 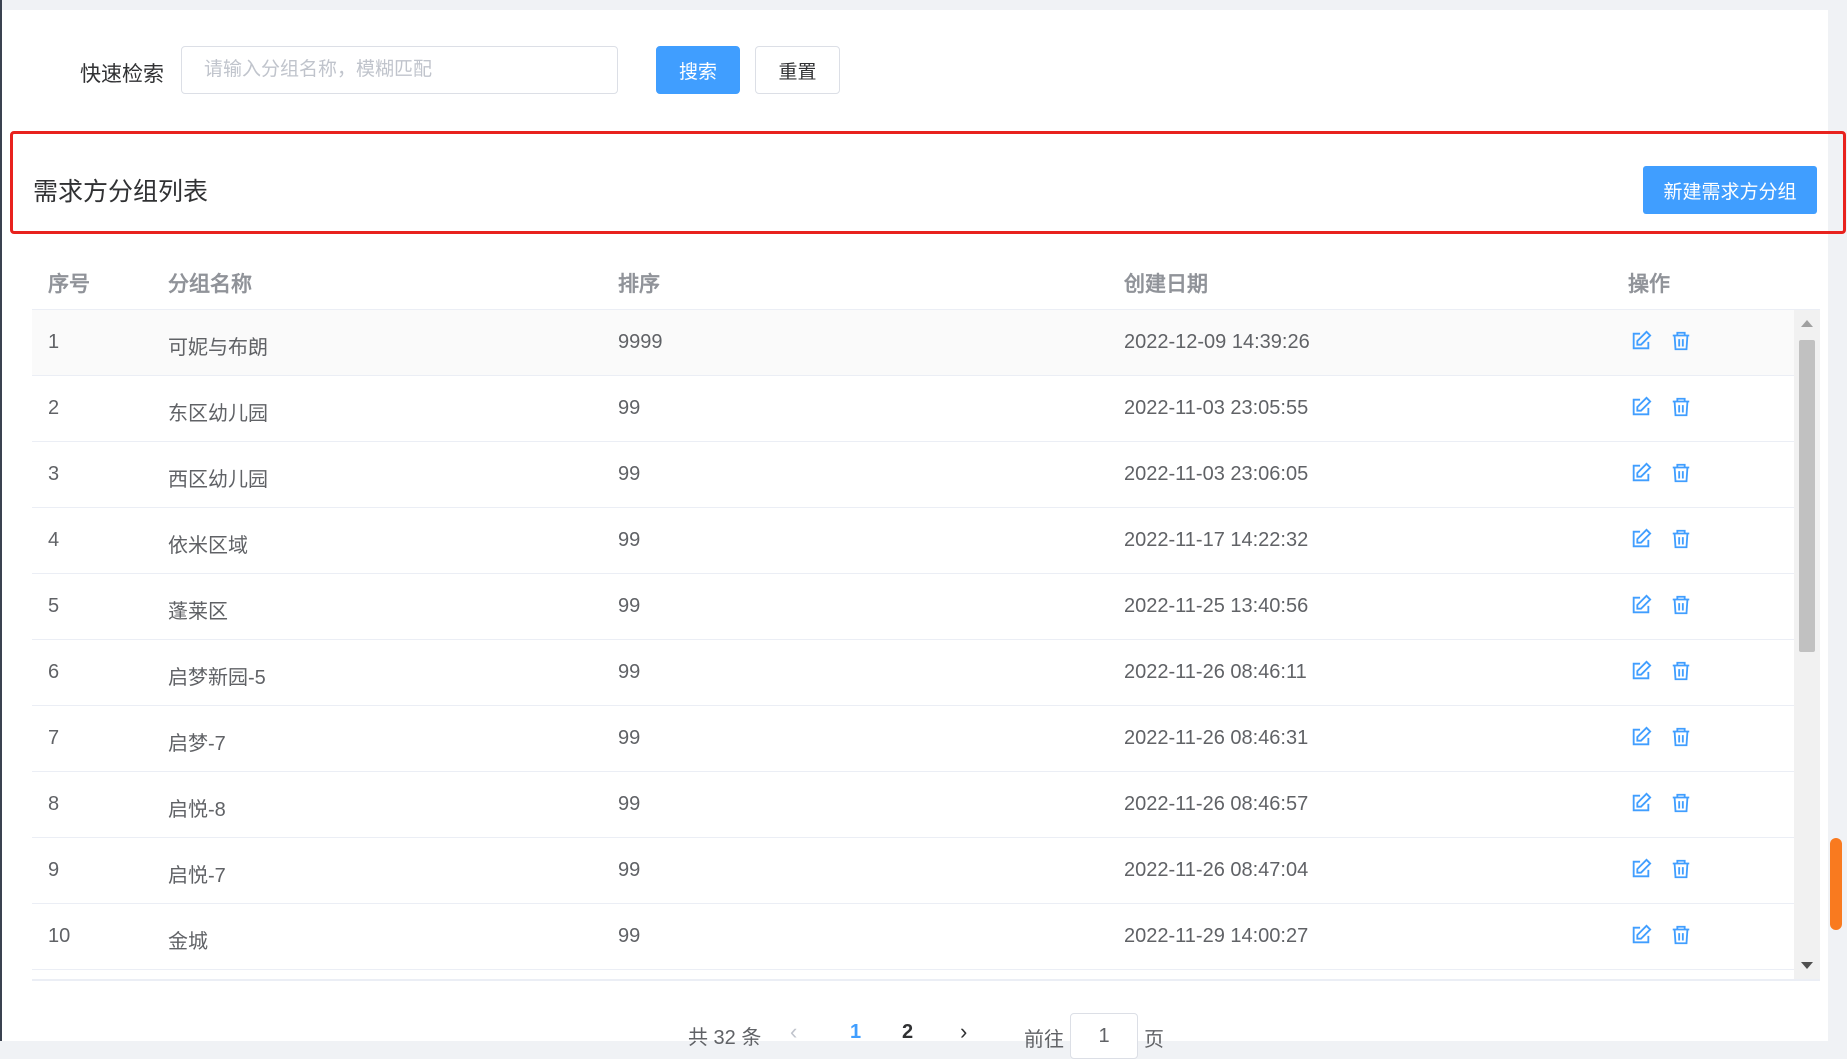 What do you see at coordinates (54, 738) in the screenshot?
I see `cell-index: 7` at bounding box center [54, 738].